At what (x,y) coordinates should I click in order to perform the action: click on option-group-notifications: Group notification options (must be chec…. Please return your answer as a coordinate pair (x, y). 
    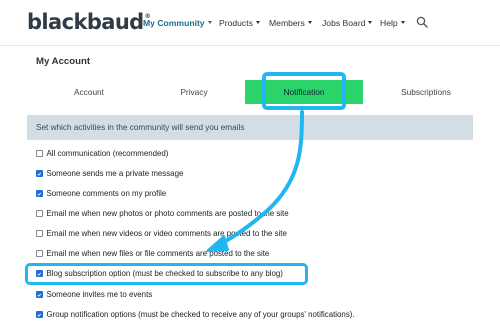
    Looking at the image, I should click on (195, 314).